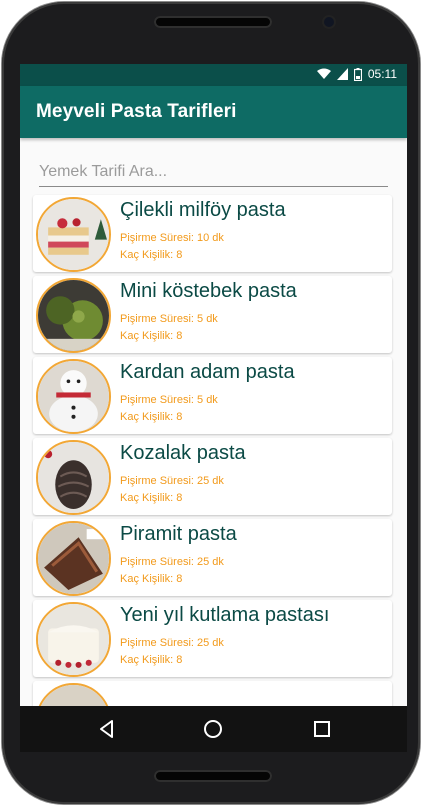 The height and width of the screenshot is (808, 423). I want to click on recipe-name: Yeni yıl kutlama pastası, so click(225, 615).